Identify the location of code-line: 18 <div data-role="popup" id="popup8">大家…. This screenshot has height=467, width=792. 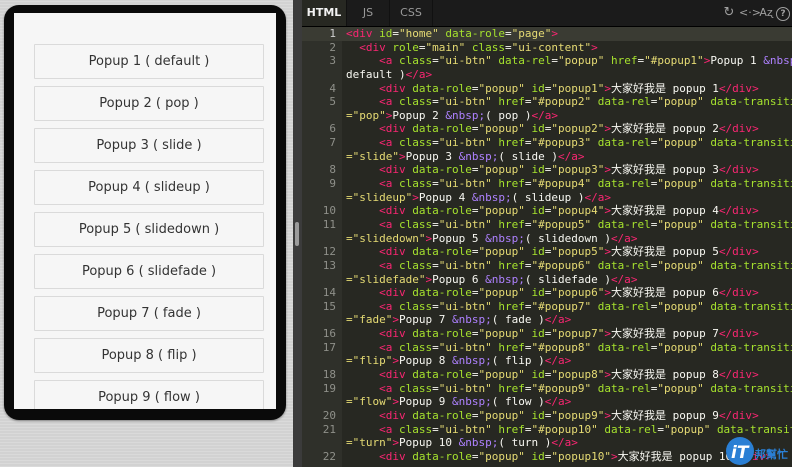
(547, 375).